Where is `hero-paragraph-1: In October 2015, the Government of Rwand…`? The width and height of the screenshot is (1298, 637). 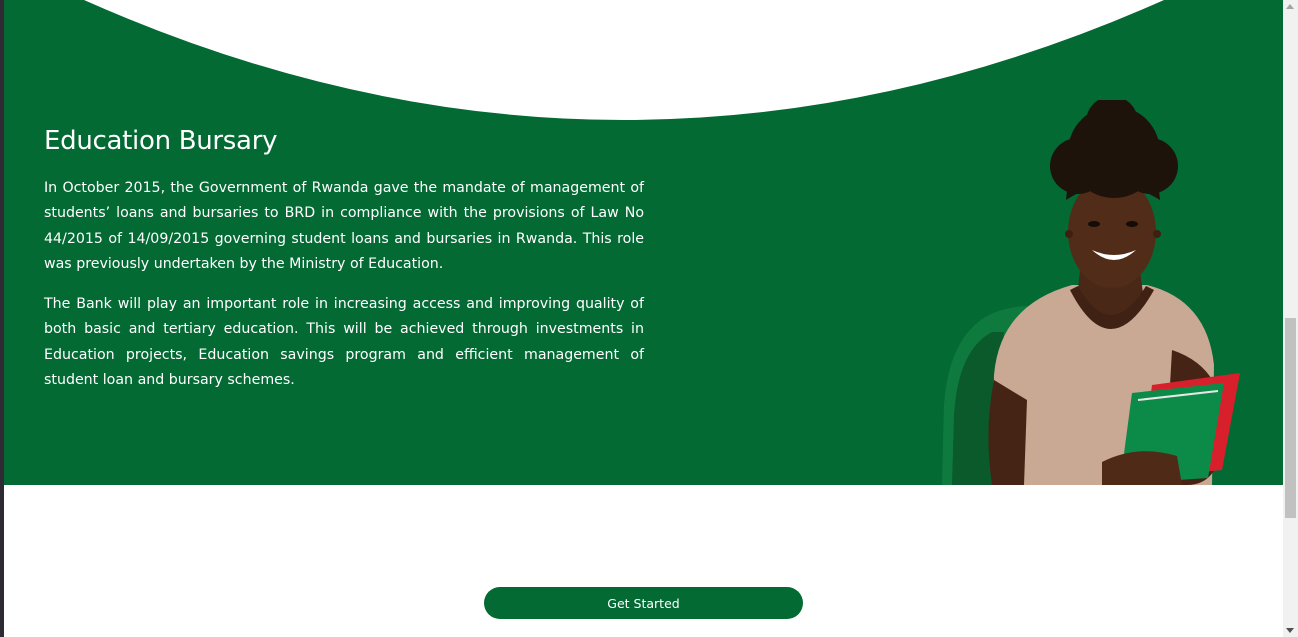 hero-paragraph-1: In October 2015, the Government of Rwand… is located at coordinates (344, 226).